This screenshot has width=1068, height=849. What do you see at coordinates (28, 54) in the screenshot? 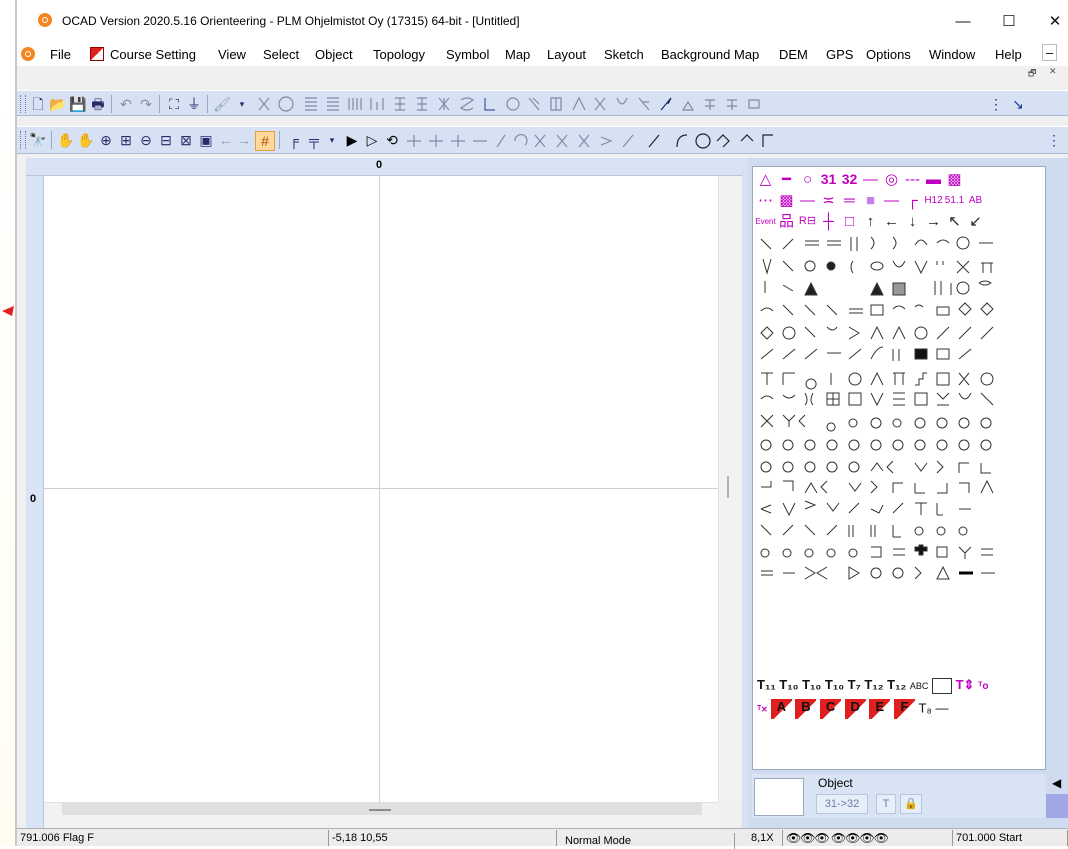
I see `ocad-menu-icon` at bounding box center [28, 54].